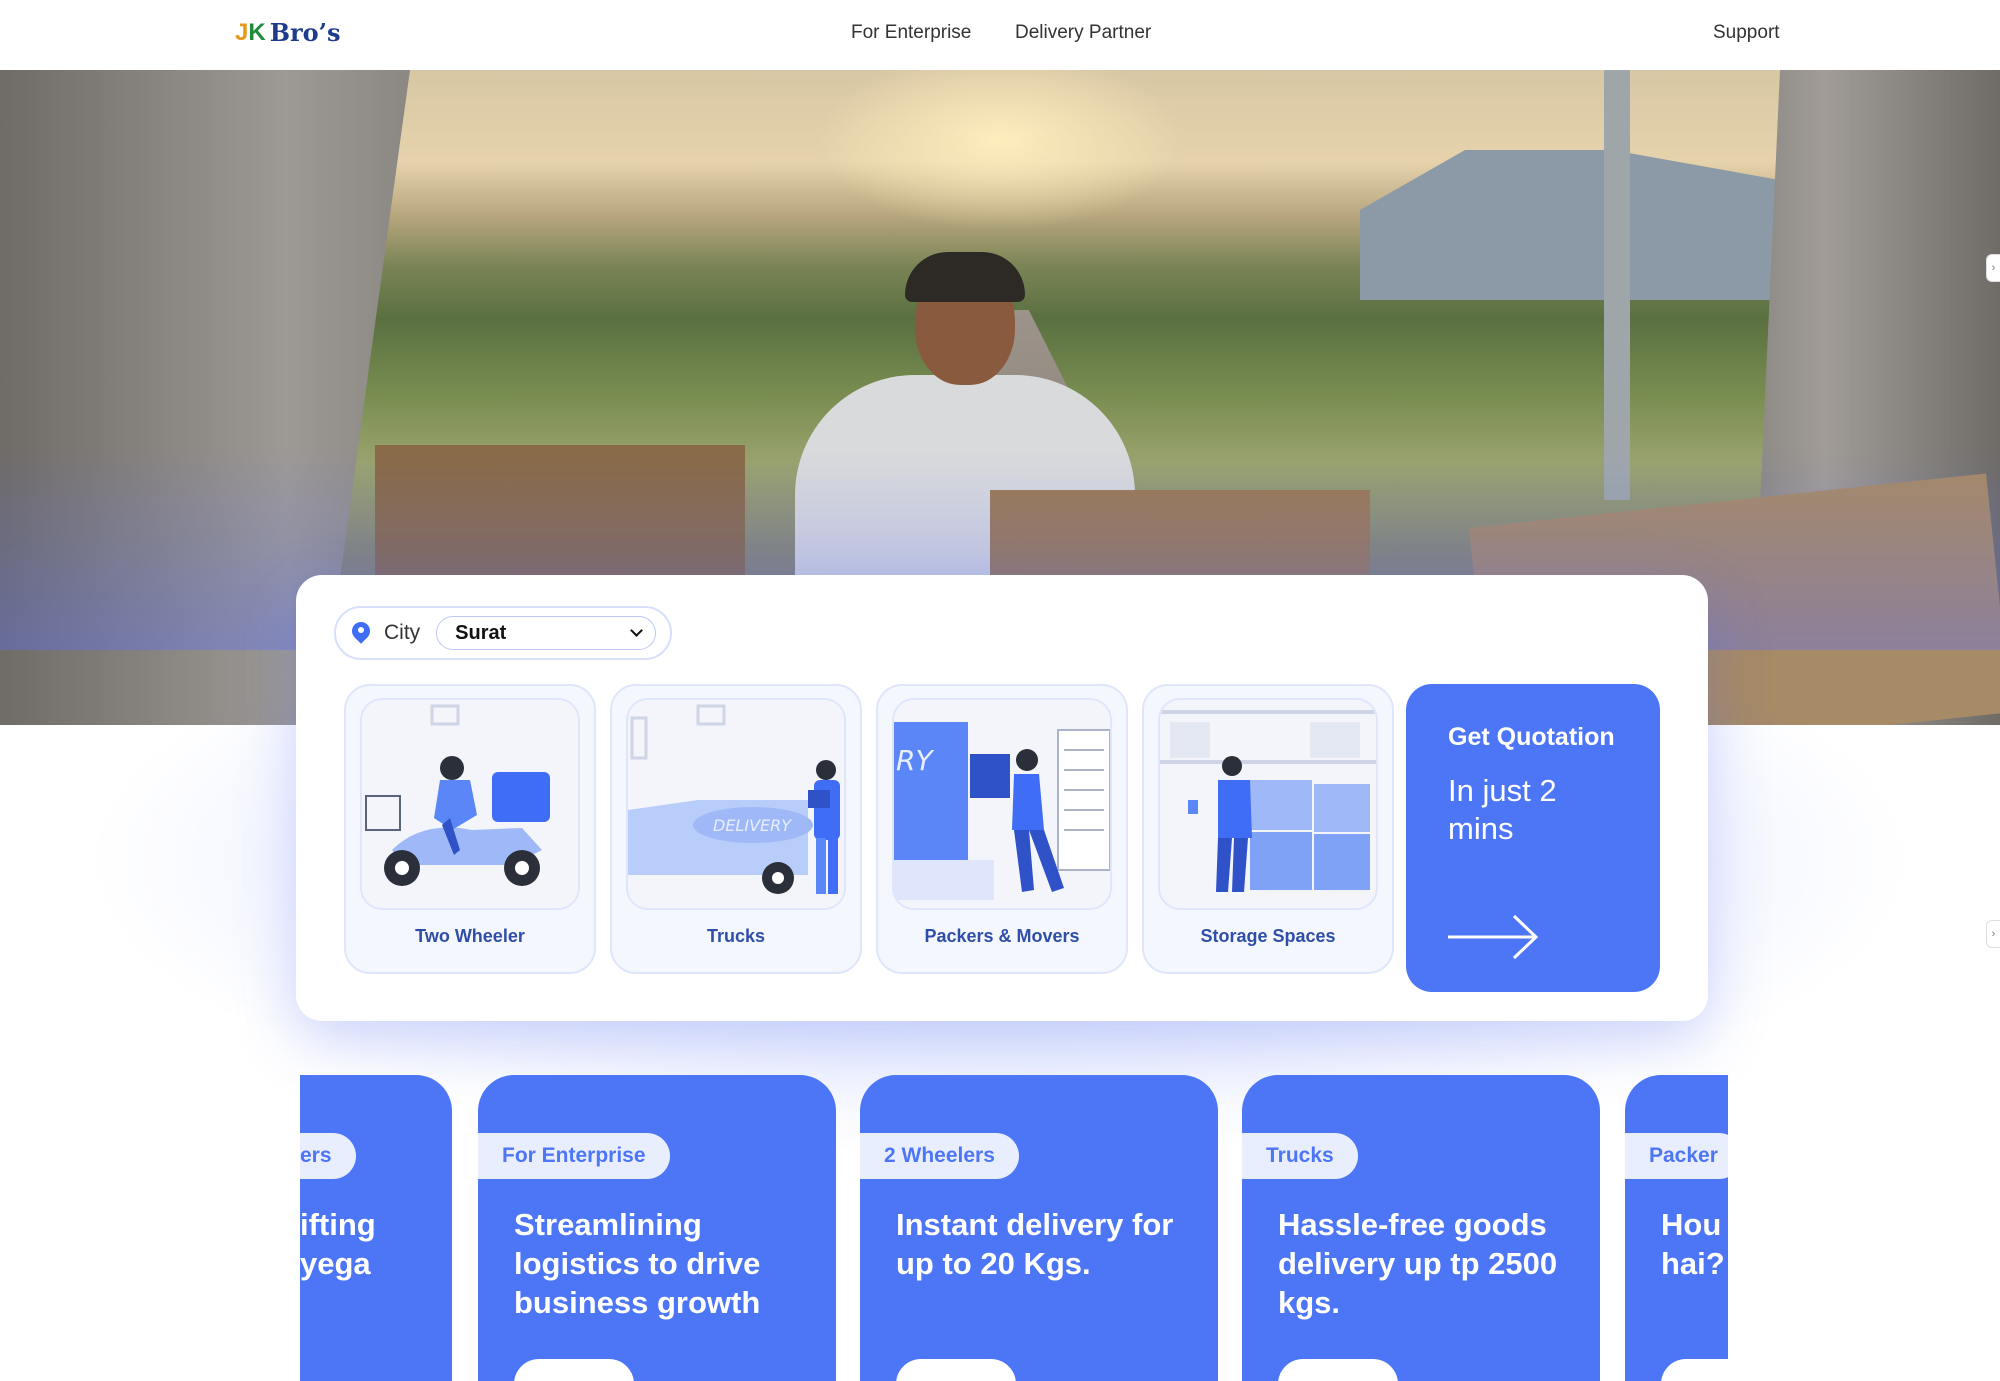 The height and width of the screenshot is (1381, 2000). Describe the element at coordinates (915, 760) in the screenshot. I see `svg-text: RY` at that location.